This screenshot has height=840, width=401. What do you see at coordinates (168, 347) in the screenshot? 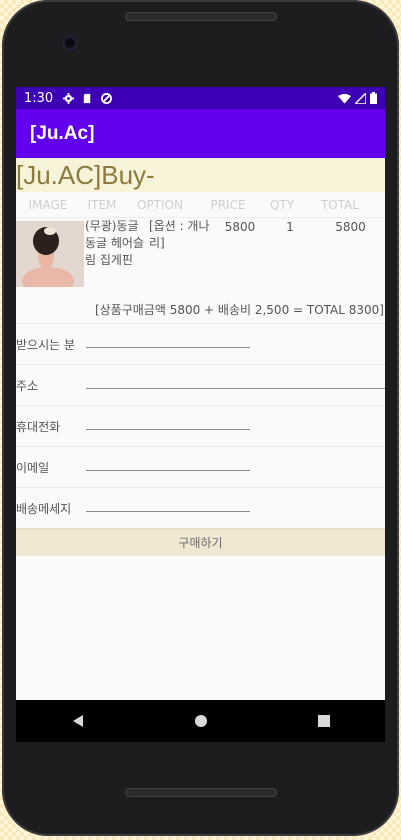
I see `recipient-input` at bounding box center [168, 347].